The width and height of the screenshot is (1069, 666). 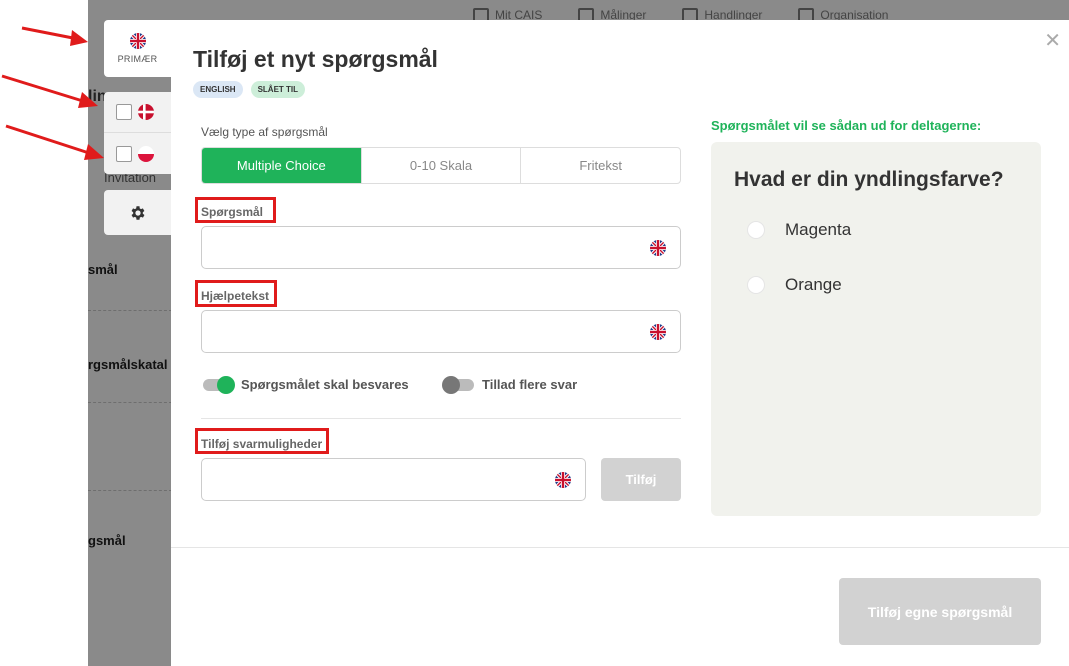 I want to click on preview-question: Hvad er din yndlingsfarve?, so click(x=869, y=179).